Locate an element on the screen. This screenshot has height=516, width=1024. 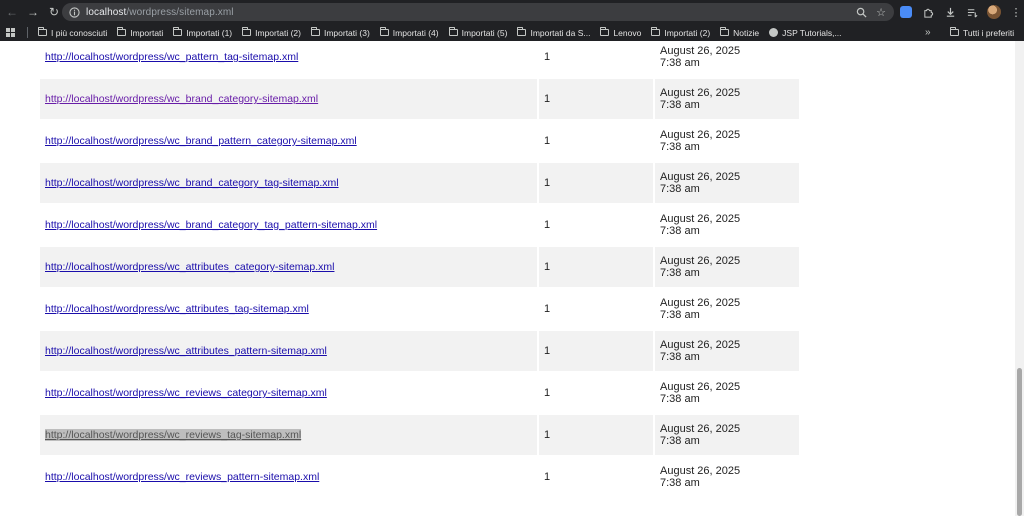
bookmarks-overflow-button: » is located at coordinates (928, 32).